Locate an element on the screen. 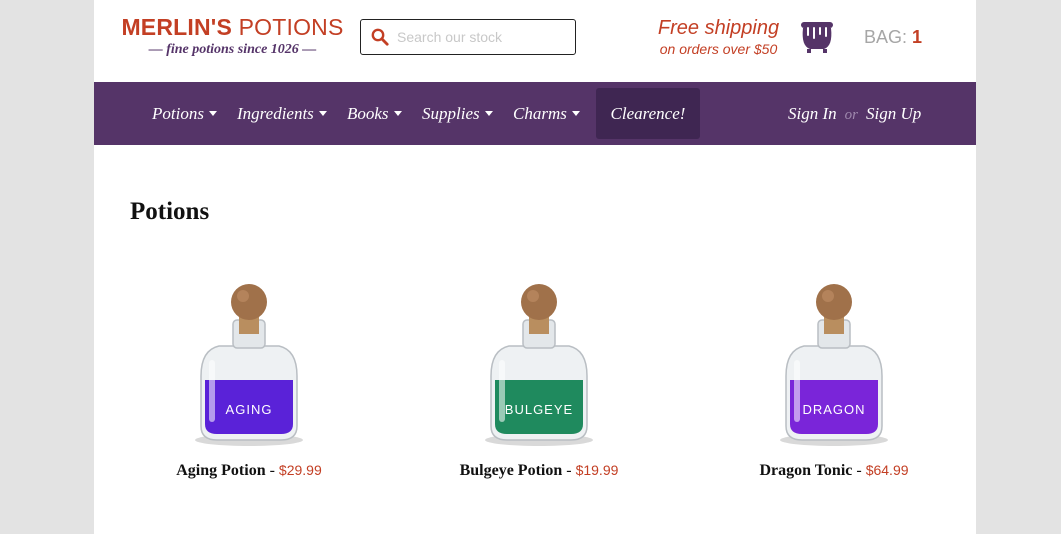  product-name: Aging Potion is located at coordinates (220, 470).